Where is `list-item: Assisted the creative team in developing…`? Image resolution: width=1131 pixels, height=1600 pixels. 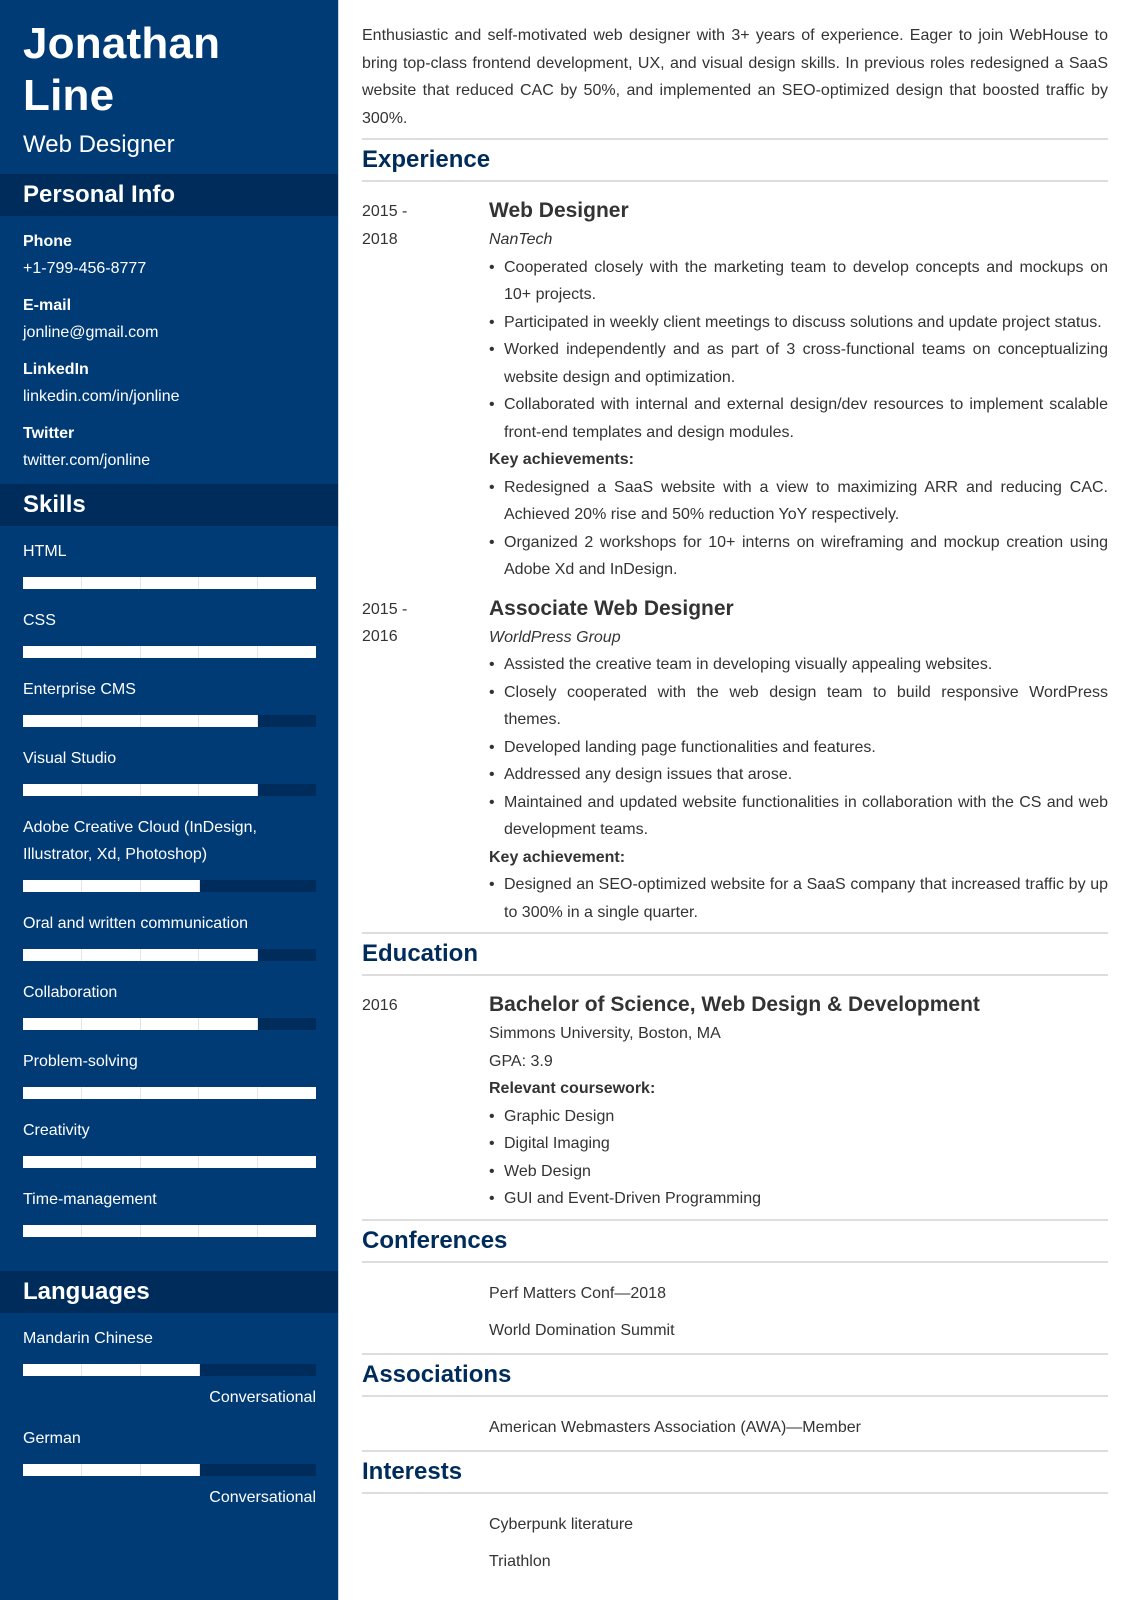 list-item: Assisted the creative team in developing… is located at coordinates (798, 665).